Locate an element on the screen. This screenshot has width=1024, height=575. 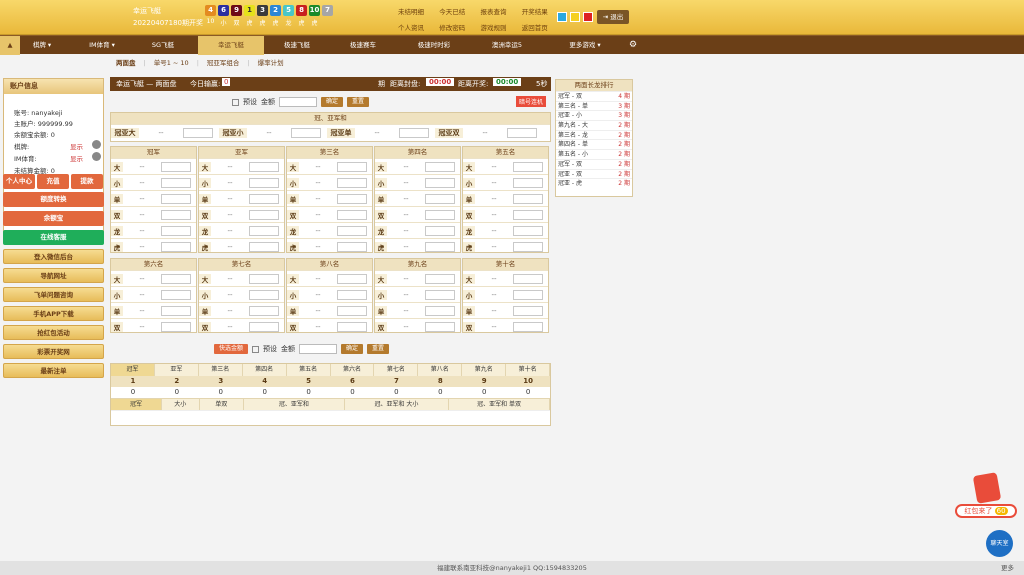
stats-tab: 冠军 is located at coordinates (133, 370).